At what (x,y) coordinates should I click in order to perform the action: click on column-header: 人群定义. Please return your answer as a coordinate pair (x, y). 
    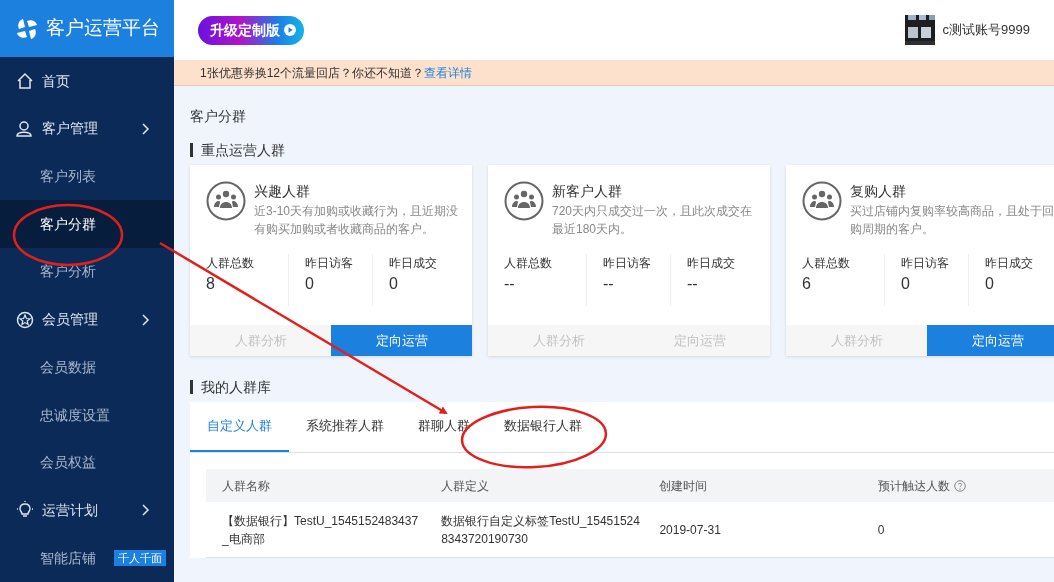
    Looking at the image, I should click on (465, 486).